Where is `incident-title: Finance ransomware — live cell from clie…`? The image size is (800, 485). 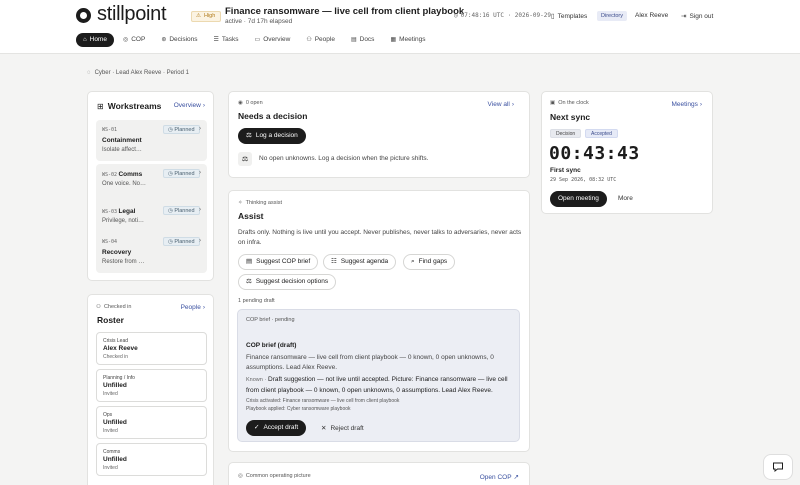 incident-title: Finance ransomware — live cell from clie… is located at coordinates (345, 11).